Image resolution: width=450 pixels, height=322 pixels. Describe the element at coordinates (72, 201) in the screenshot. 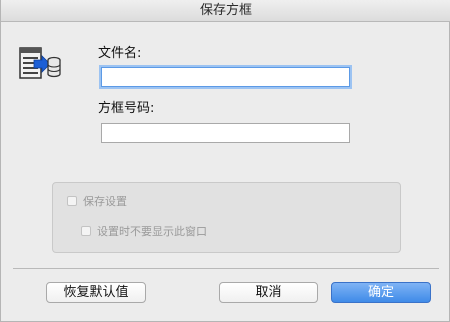

I see `save-settings-checkbox-box` at that location.